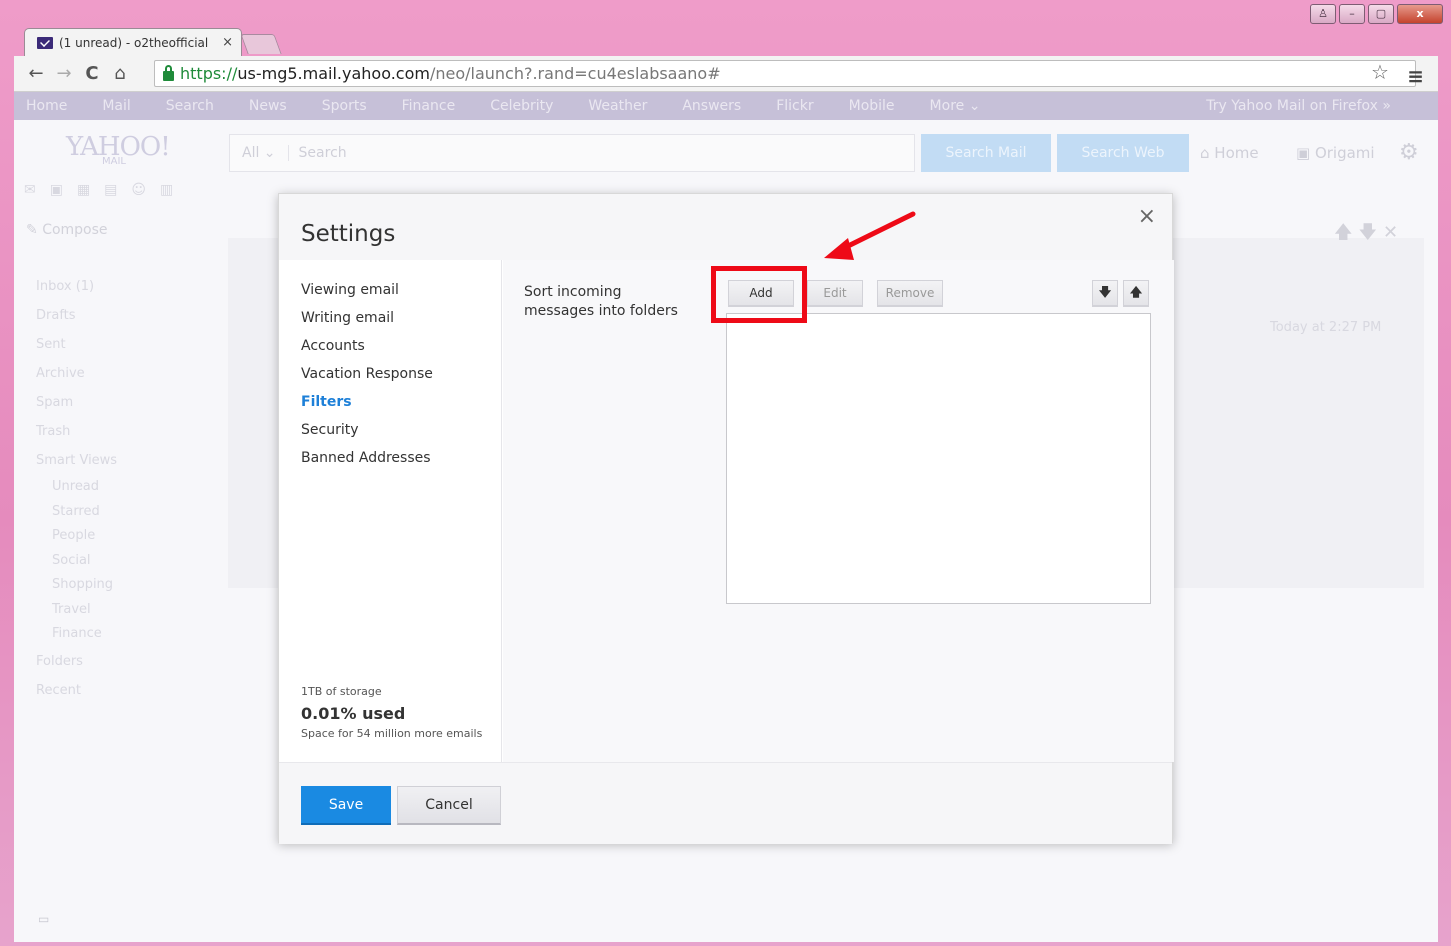 The width and height of the screenshot is (1451, 946). I want to click on header-home-link: ⌂ Home, so click(1229, 153).